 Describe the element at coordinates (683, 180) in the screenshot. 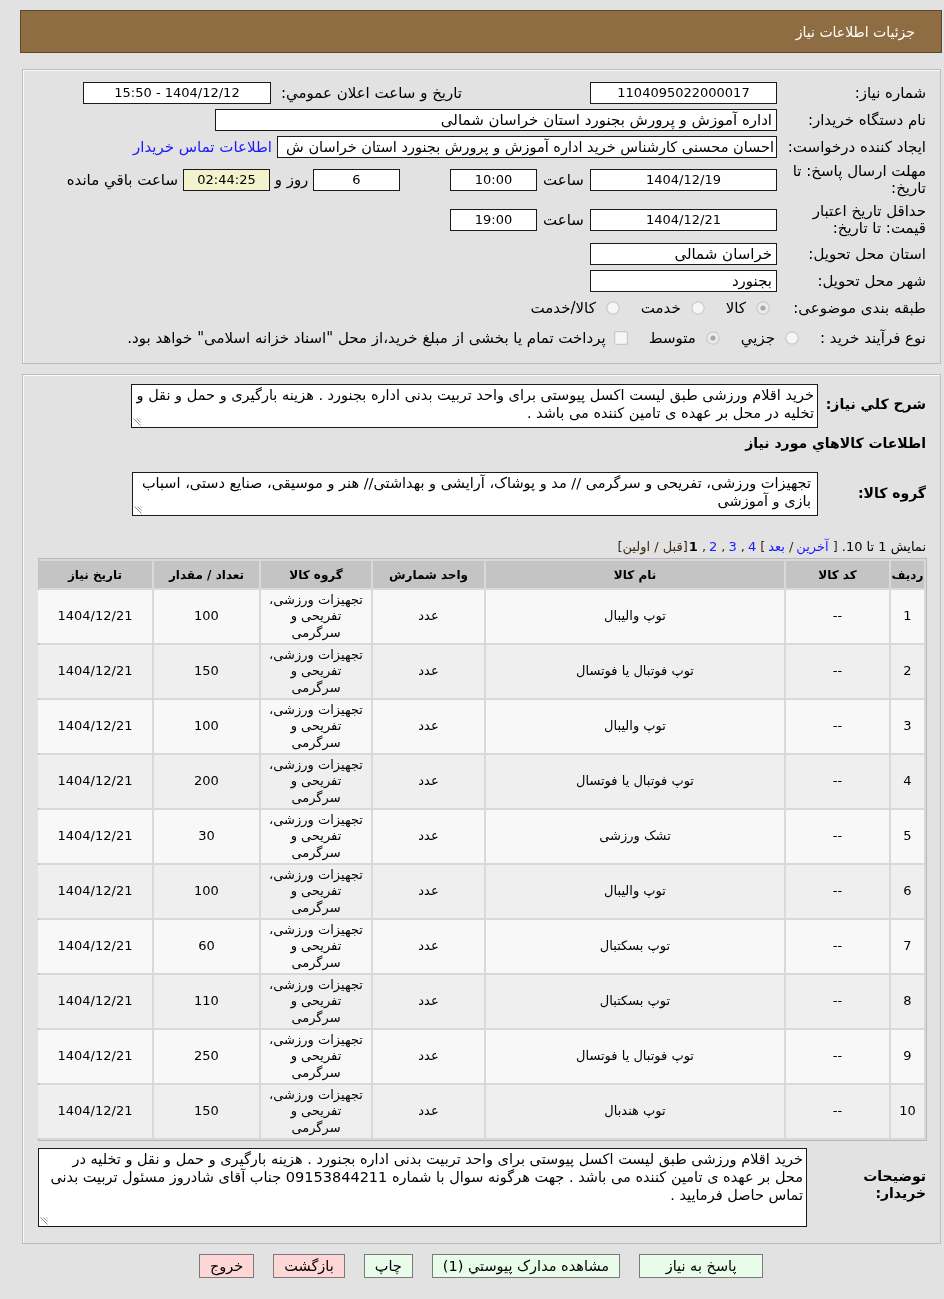

I see `deadline-date-field: 1404/12/19` at that location.